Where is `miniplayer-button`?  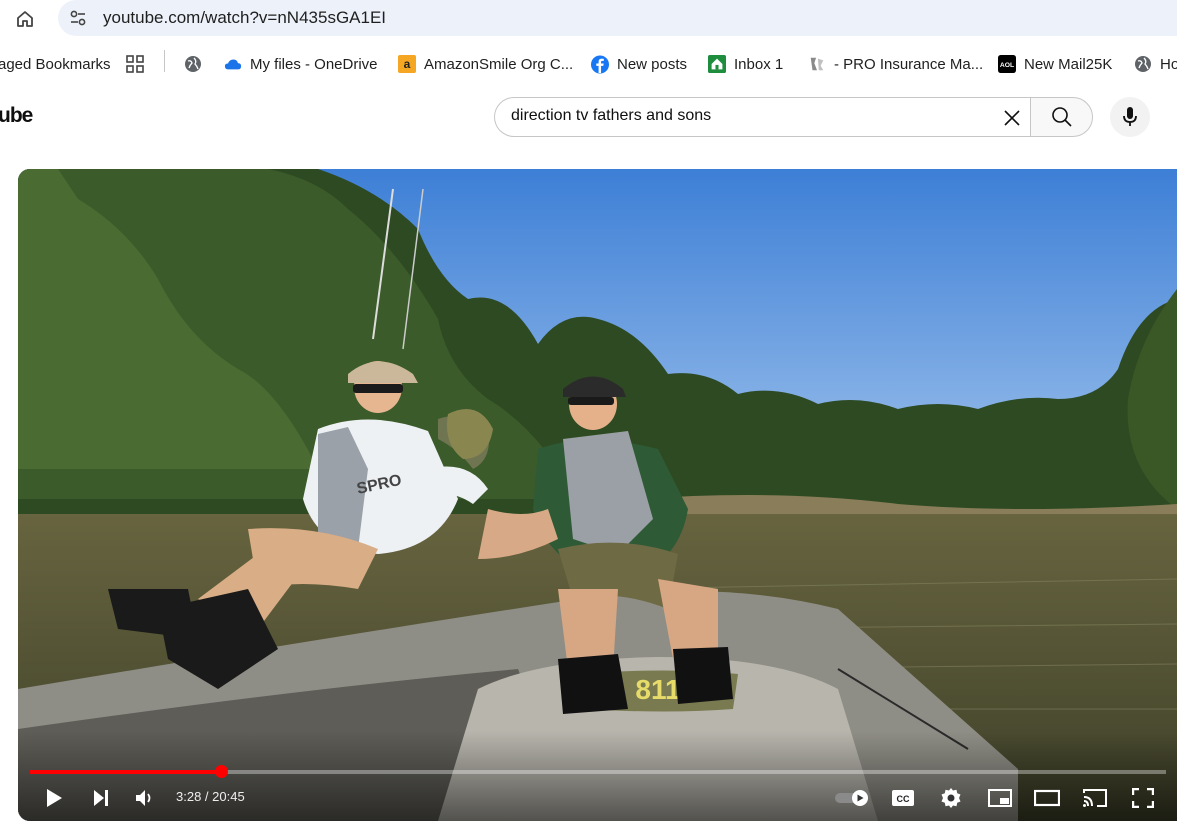 miniplayer-button is located at coordinates (1000, 798).